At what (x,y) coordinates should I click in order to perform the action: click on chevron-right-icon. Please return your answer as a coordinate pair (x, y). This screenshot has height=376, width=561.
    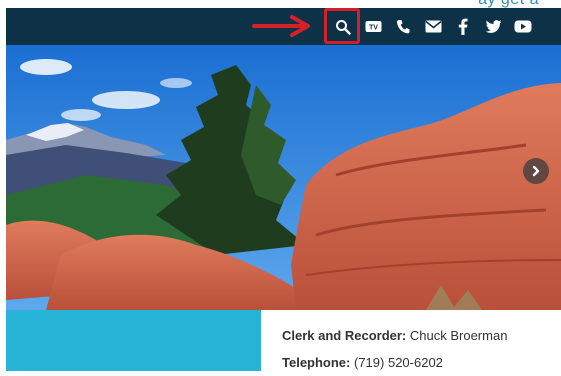
    Looking at the image, I should click on (536, 171).